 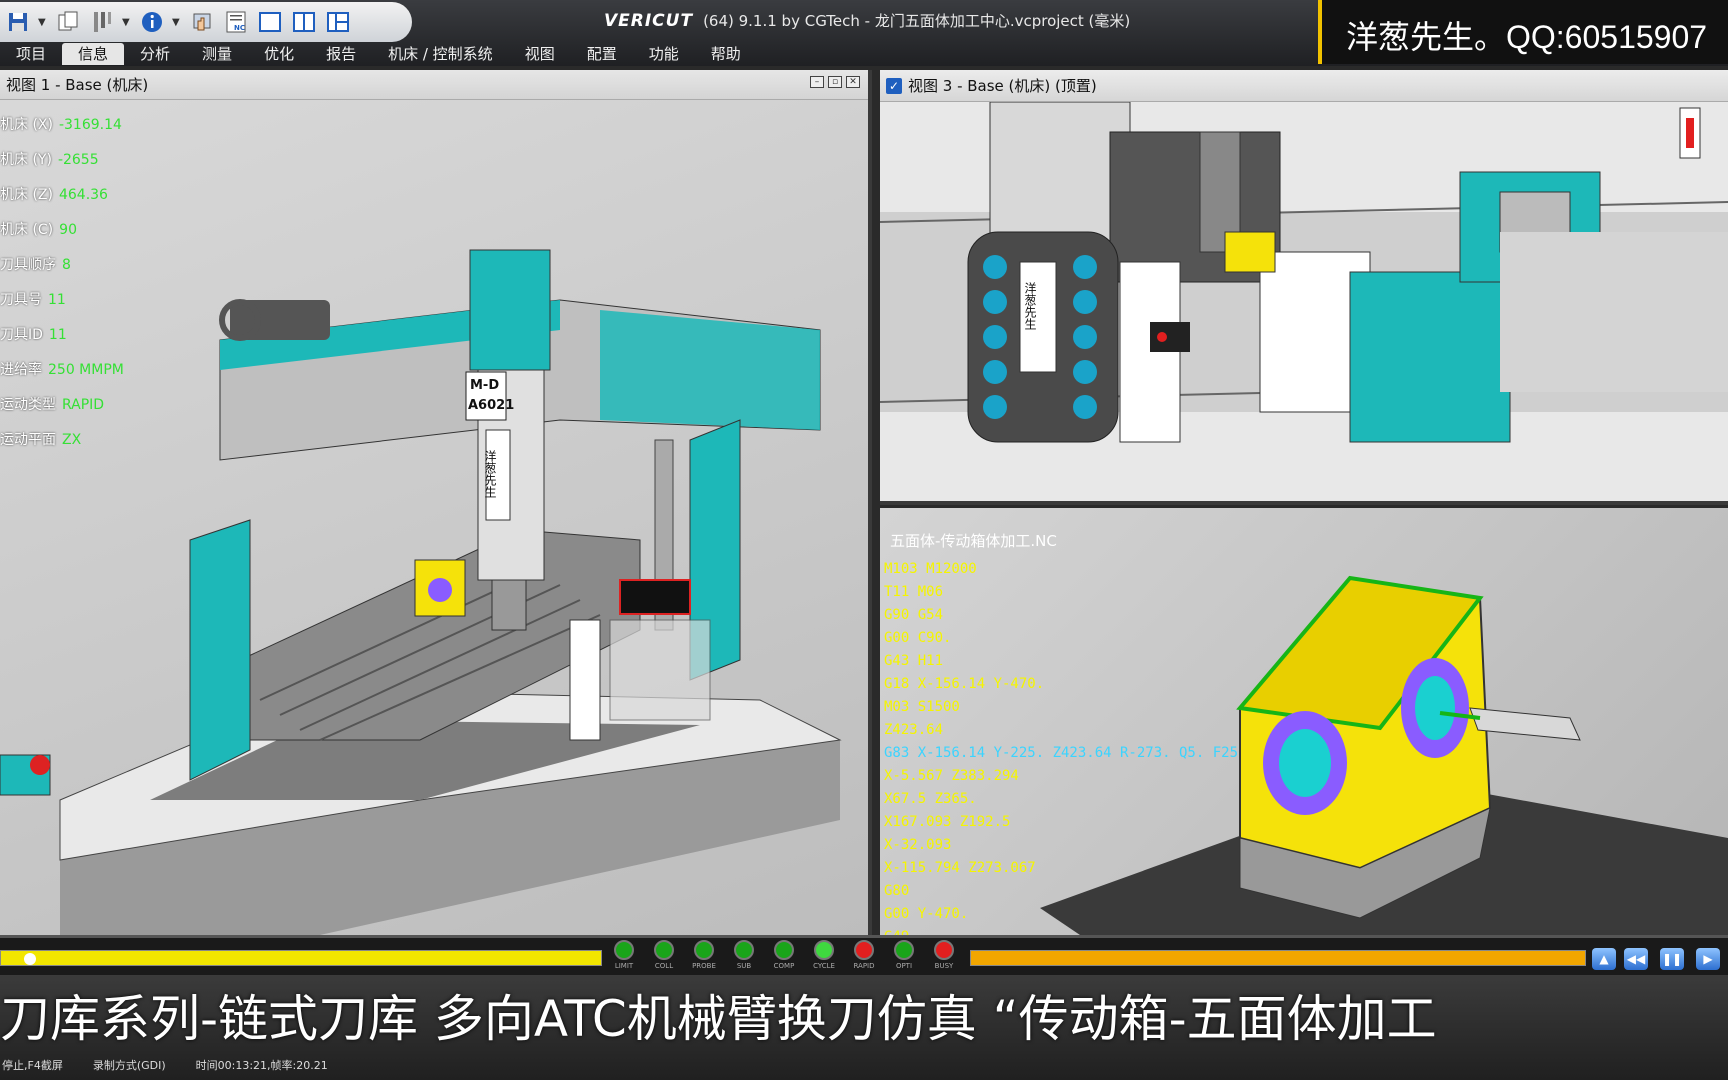 What do you see at coordinates (1069, 845) in the screenshot?
I see `nc-line: X-32.093` at bounding box center [1069, 845].